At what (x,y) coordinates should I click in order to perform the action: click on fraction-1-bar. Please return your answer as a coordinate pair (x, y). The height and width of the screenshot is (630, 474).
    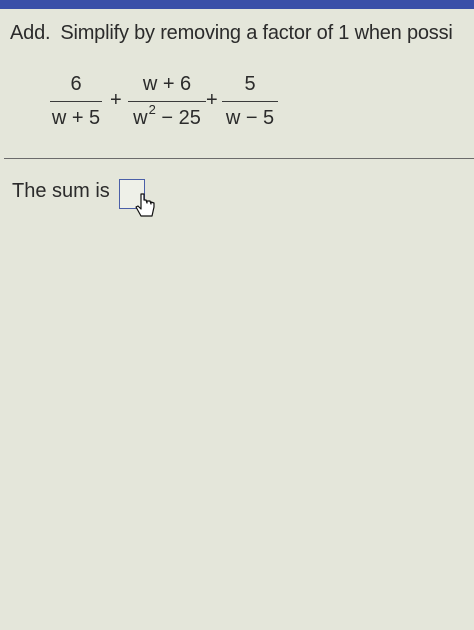
    Looking at the image, I should click on (76, 101).